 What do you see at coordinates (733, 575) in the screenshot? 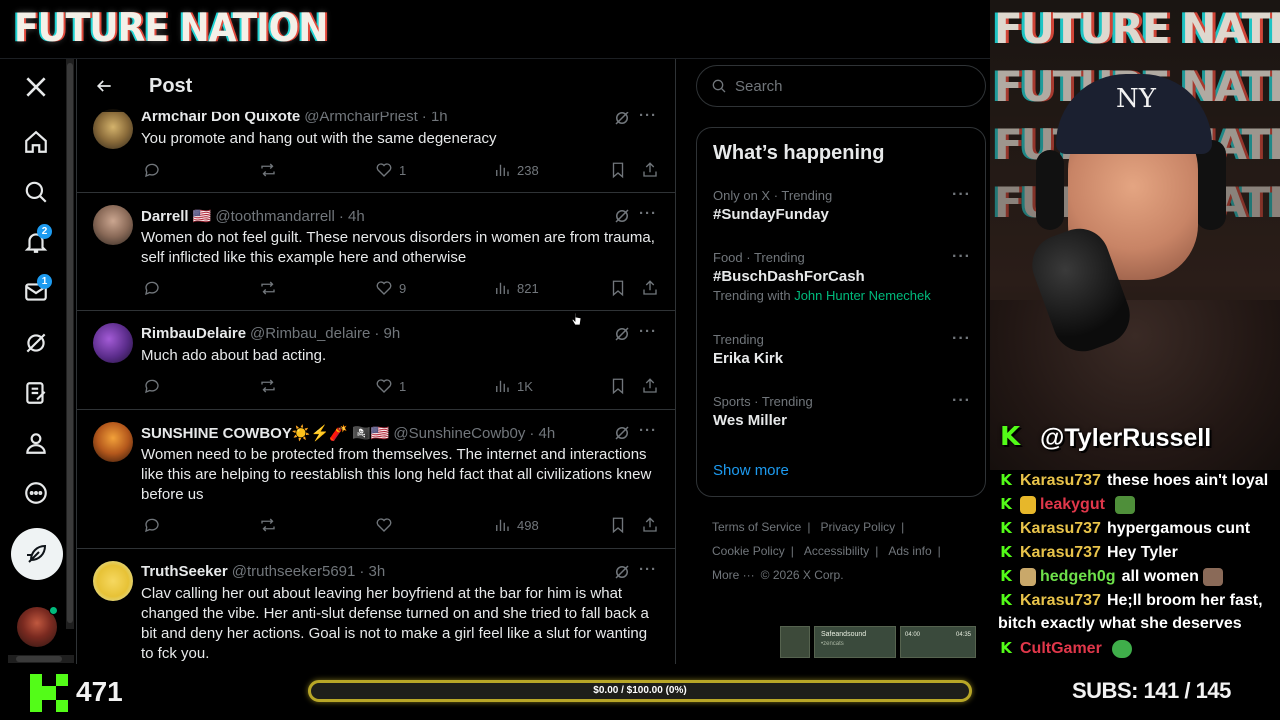
I see `more-link: More ···` at bounding box center [733, 575].